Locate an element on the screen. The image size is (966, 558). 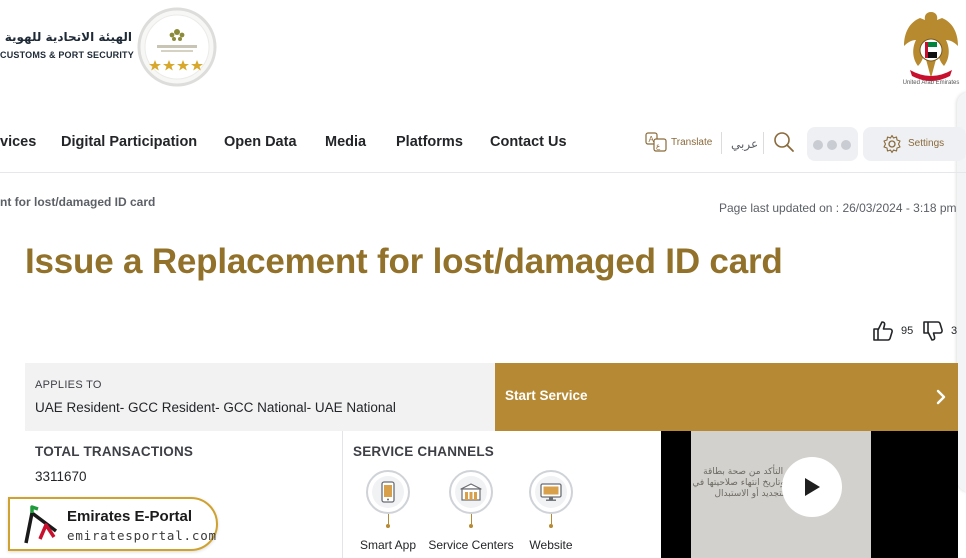
start-service-button: Start Service is located at coordinates (726, 397).